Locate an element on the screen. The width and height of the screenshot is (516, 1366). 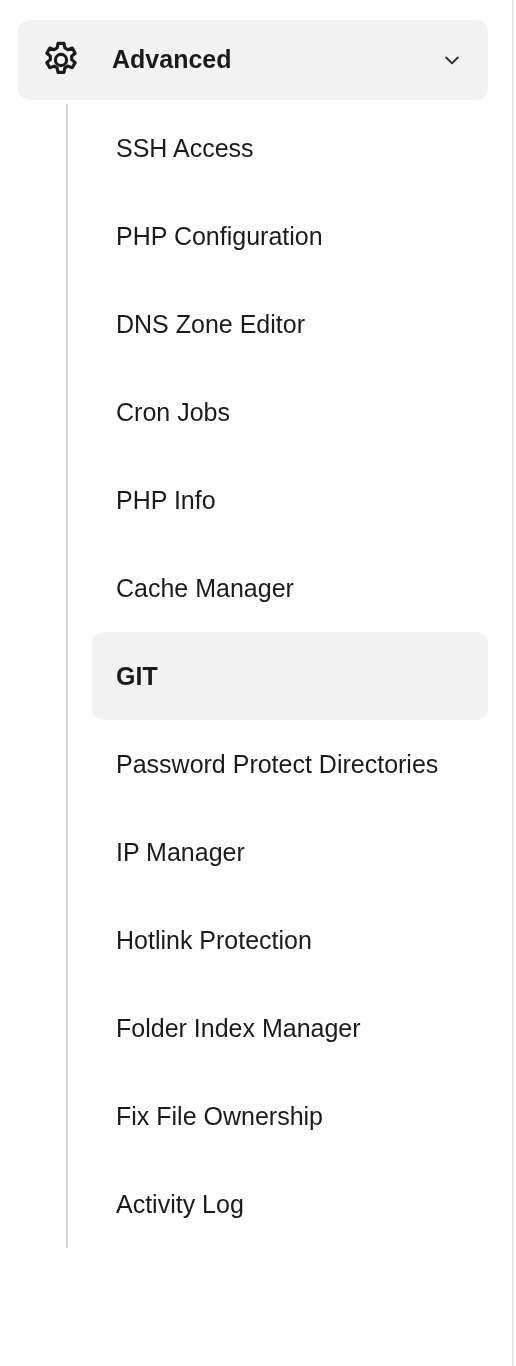
menu-item: Fix File Ownership is located at coordinates (290, 1116).